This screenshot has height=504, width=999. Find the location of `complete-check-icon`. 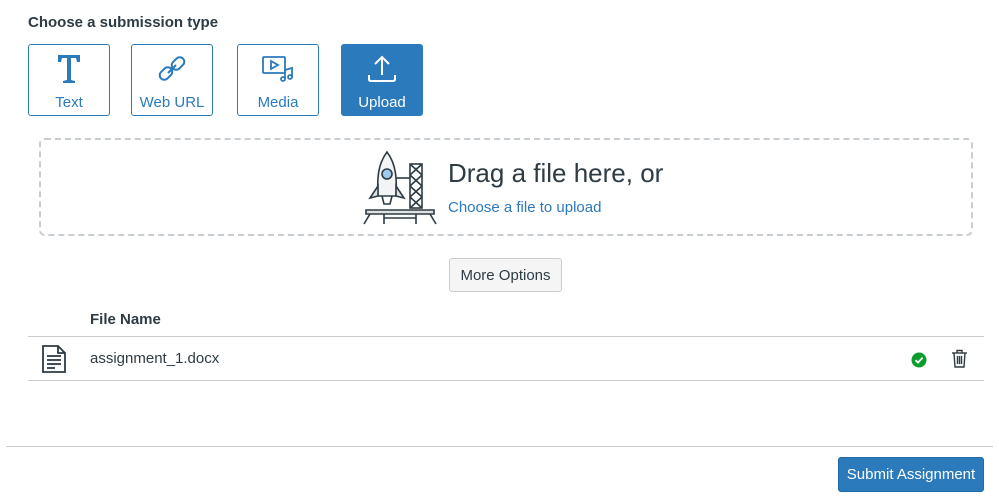

complete-check-icon is located at coordinates (919, 360).